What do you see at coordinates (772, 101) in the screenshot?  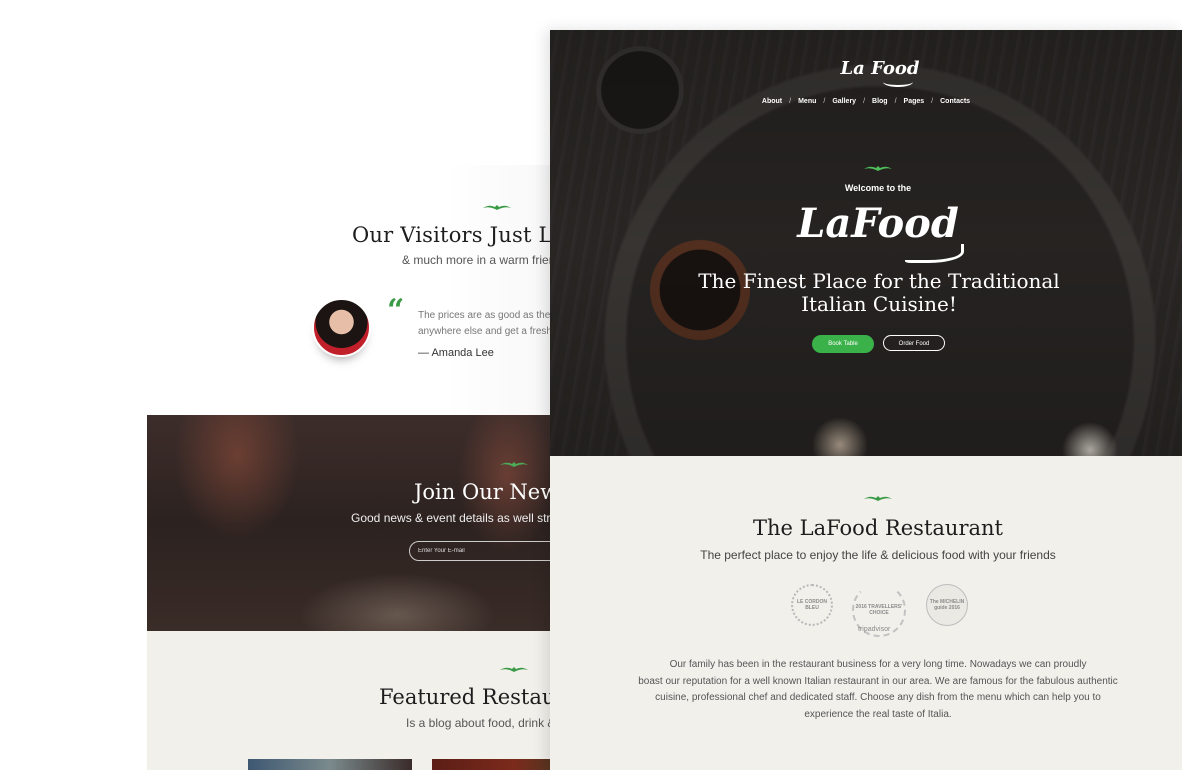 I see `nav-item-about: About` at bounding box center [772, 101].